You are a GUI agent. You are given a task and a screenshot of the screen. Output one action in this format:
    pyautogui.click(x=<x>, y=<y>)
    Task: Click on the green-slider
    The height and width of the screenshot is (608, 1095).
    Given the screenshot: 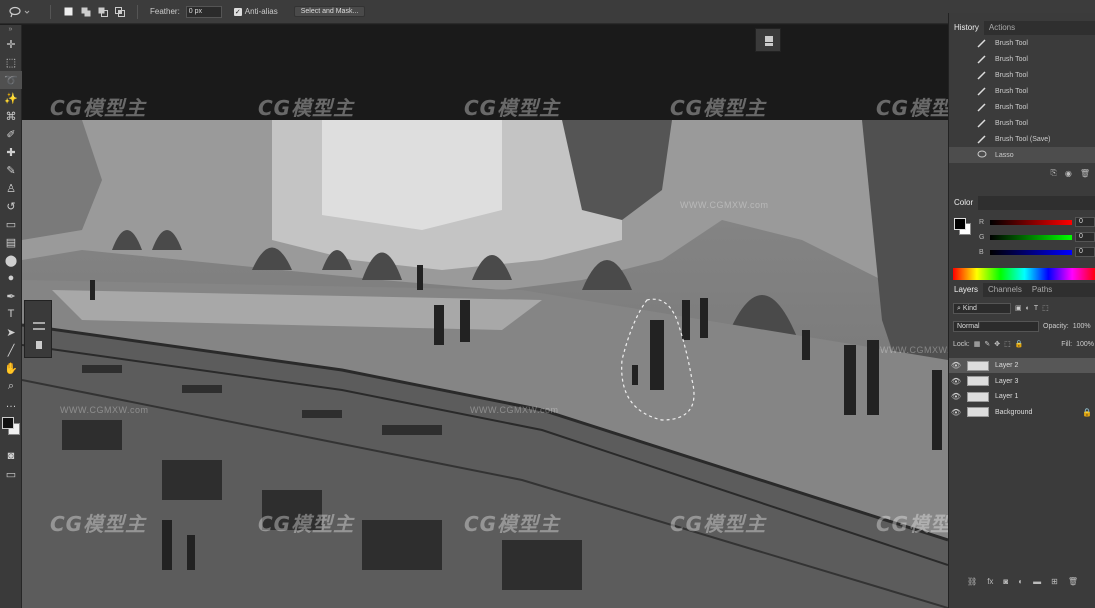 What is the action you would take?
    pyautogui.click(x=1031, y=237)
    